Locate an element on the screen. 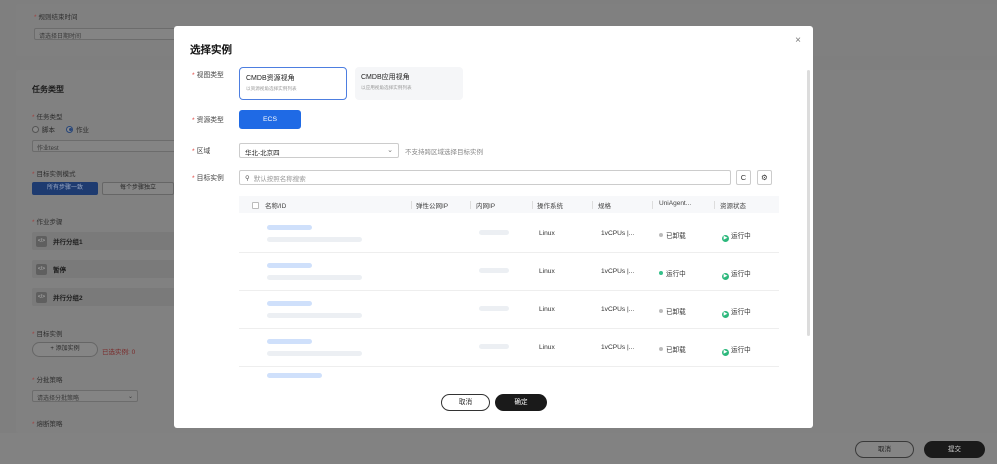 This screenshot has height=464, width=997. steps-label: * 作业步骤 is located at coordinates (47, 222).